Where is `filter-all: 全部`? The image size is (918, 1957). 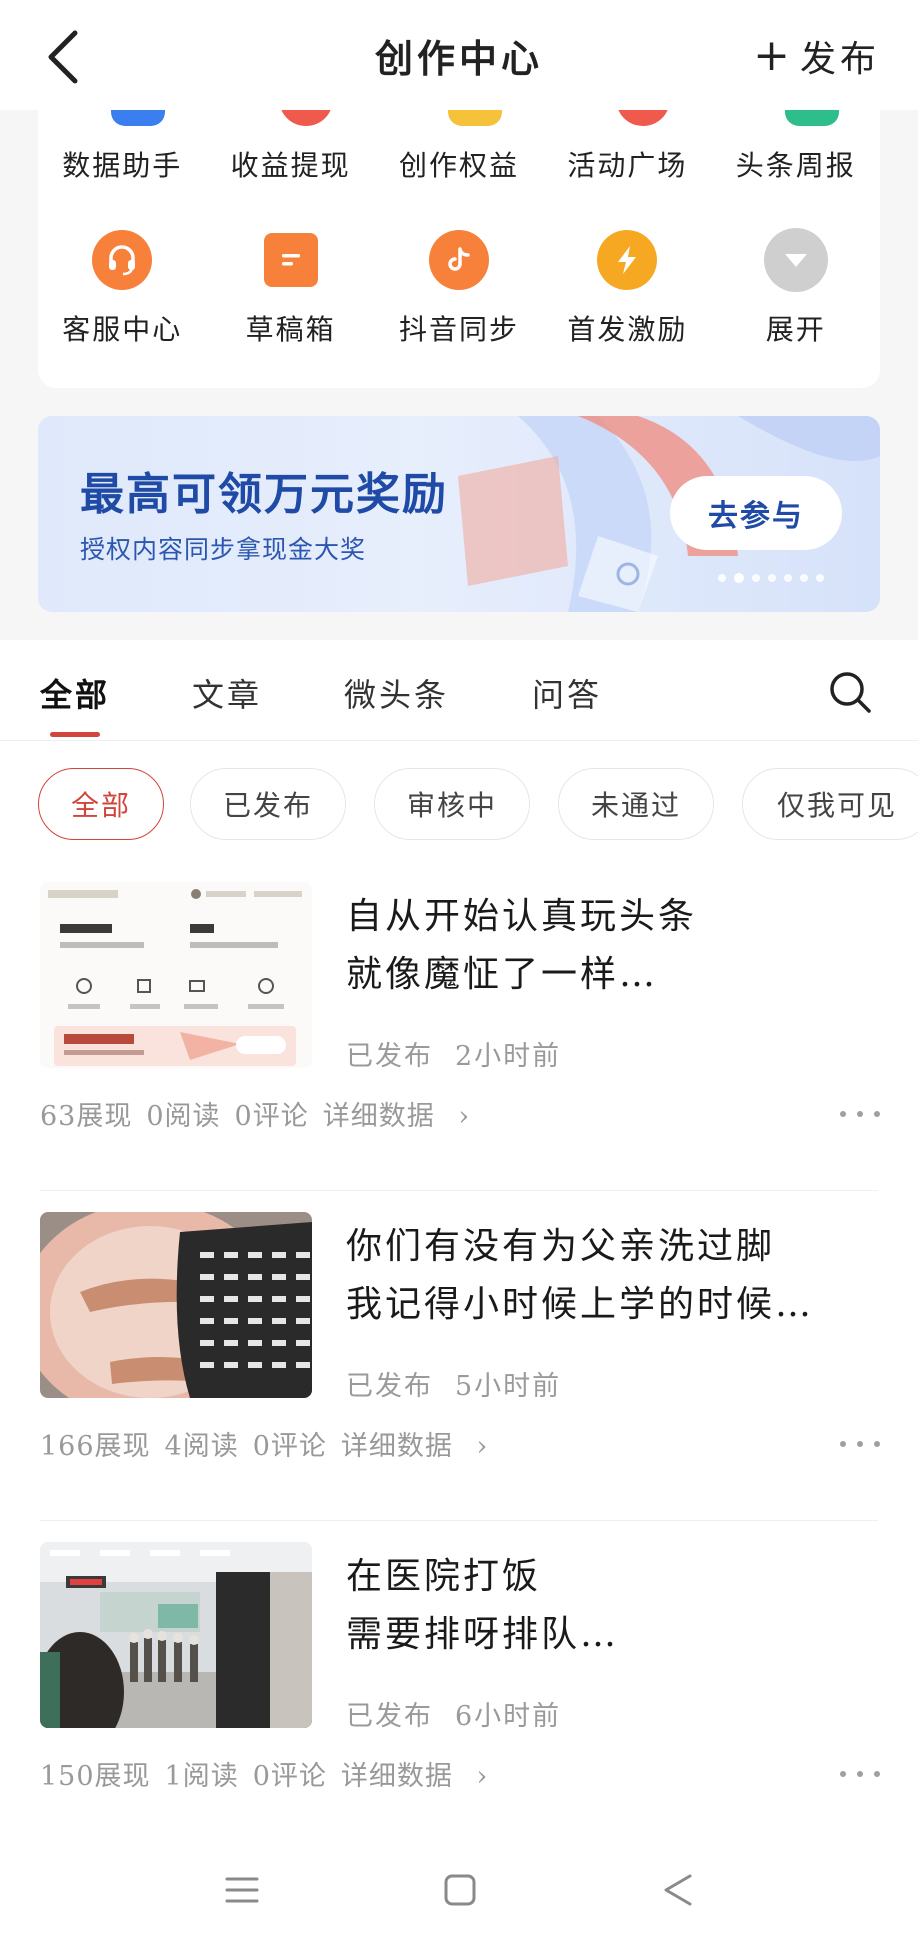 filter-all: 全部 is located at coordinates (101, 804).